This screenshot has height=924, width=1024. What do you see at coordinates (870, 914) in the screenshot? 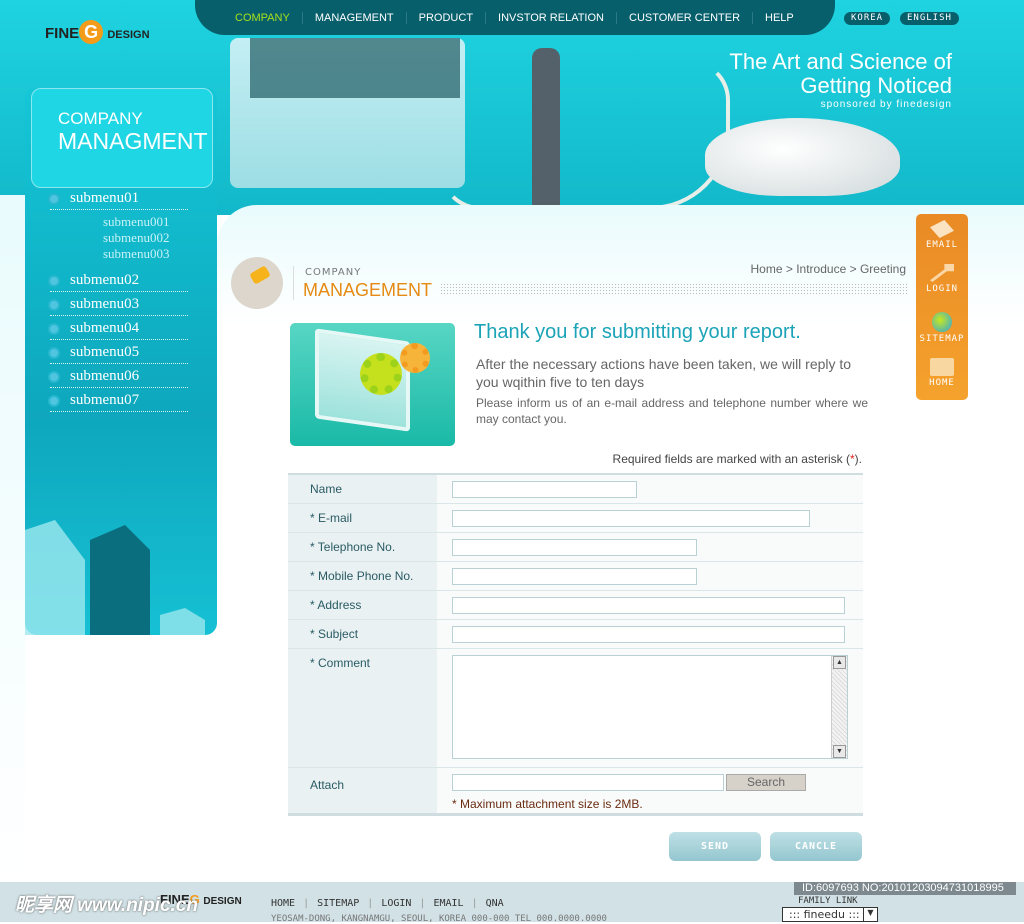
I see `chevron-down-icon: ▼` at bounding box center [870, 914].